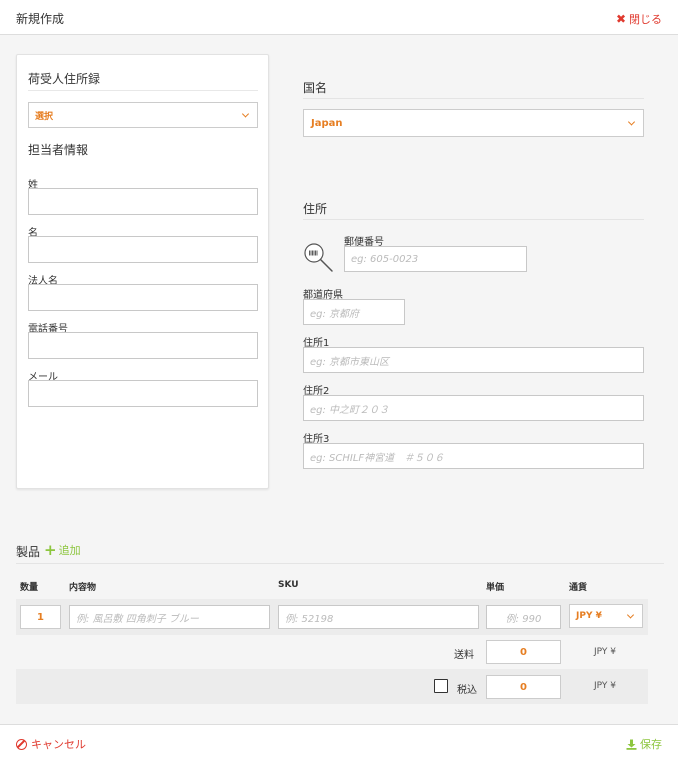  What do you see at coordinates (143, 201) in the screenshot?
I see `last-name-input` at bounding box center [143, 201].